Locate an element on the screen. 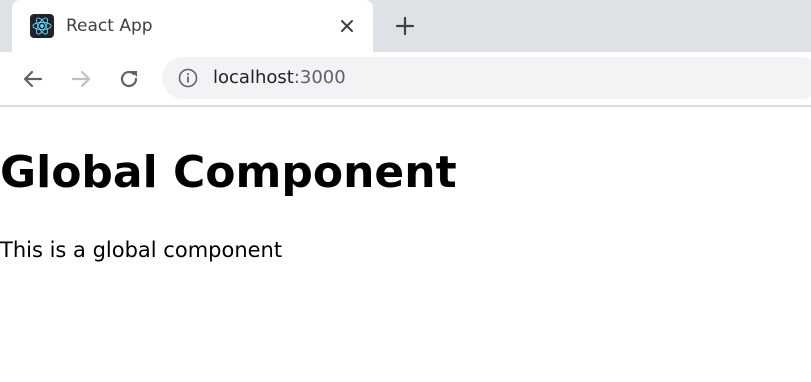 The width and height of the screenshot is (811, 382). browser-toolbar: localhost:3000 is located at coordinates (405, 78).